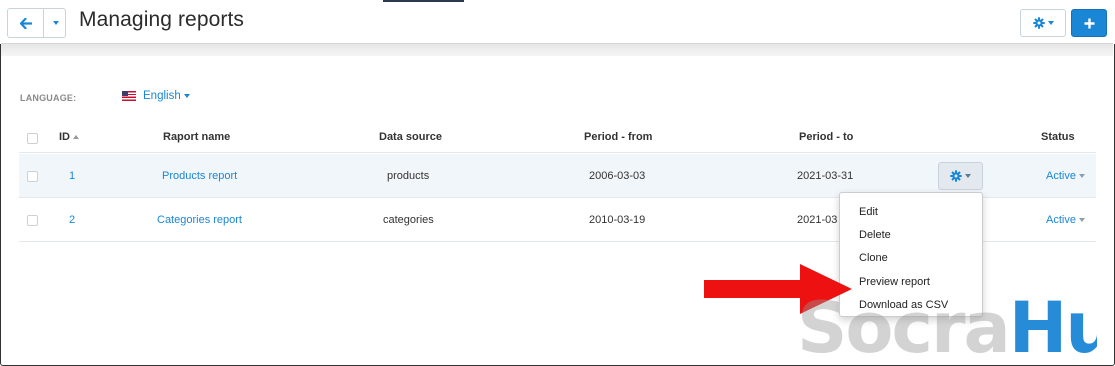 This screenshot has width=1115, height=366. Describe the element at coordinates (129, 96) in the screenshot. I see `us-flag-icon` at that location.